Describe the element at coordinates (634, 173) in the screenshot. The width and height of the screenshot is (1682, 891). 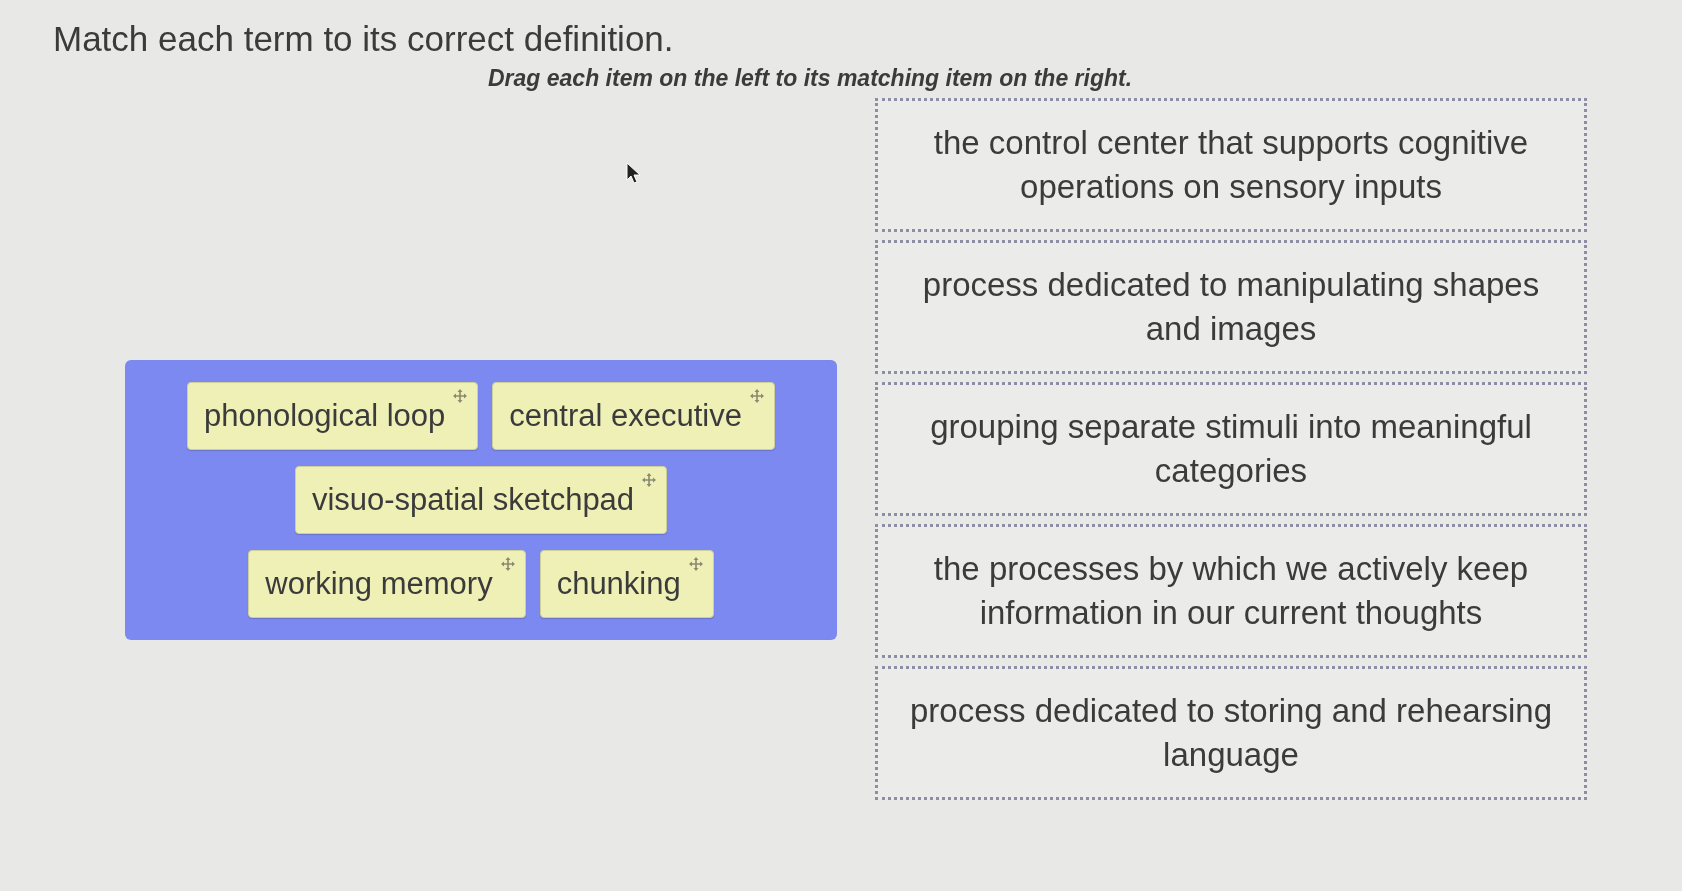
I see `mouse-pointer-icon` at that location.